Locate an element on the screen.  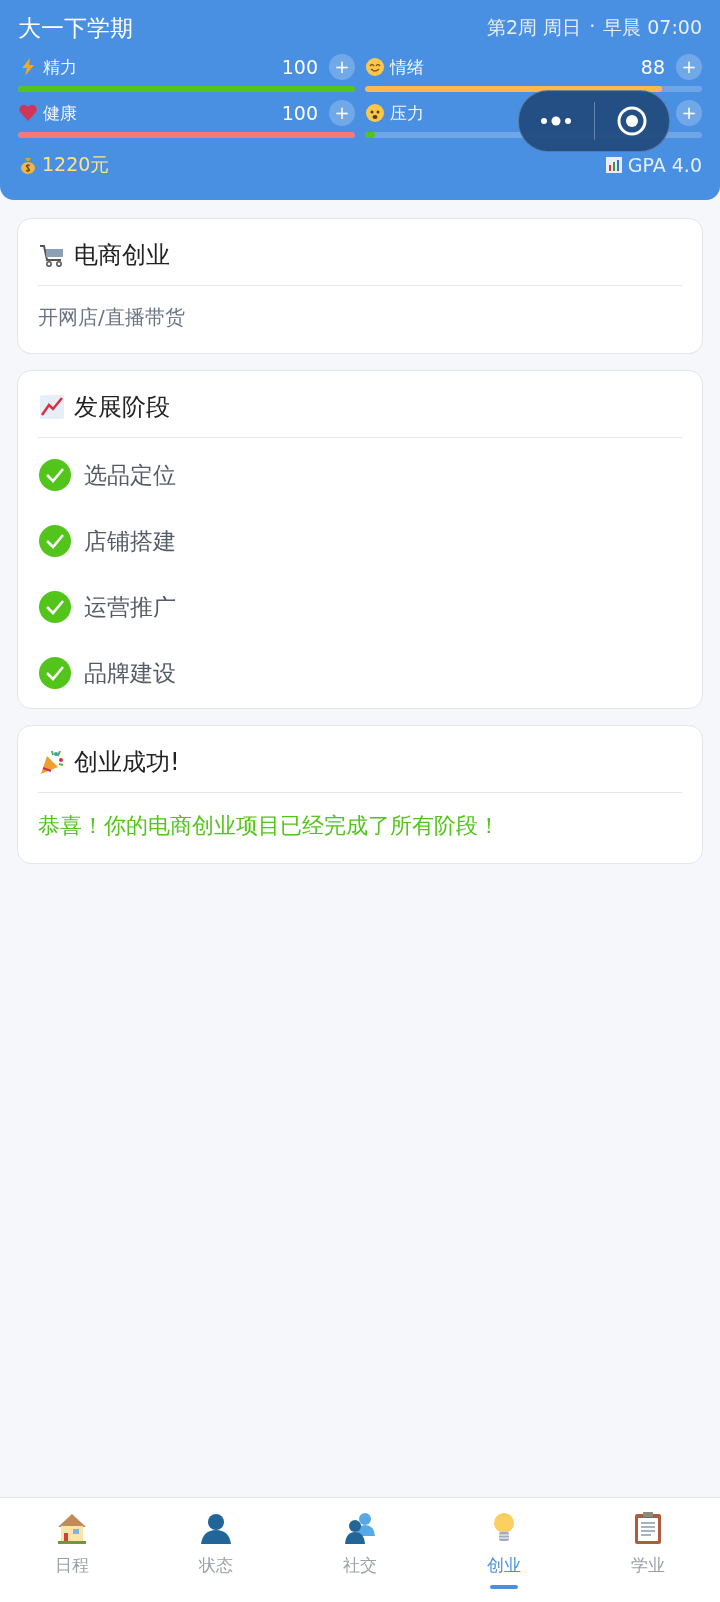
party-popper-icon is located at coordinates (52, 762).